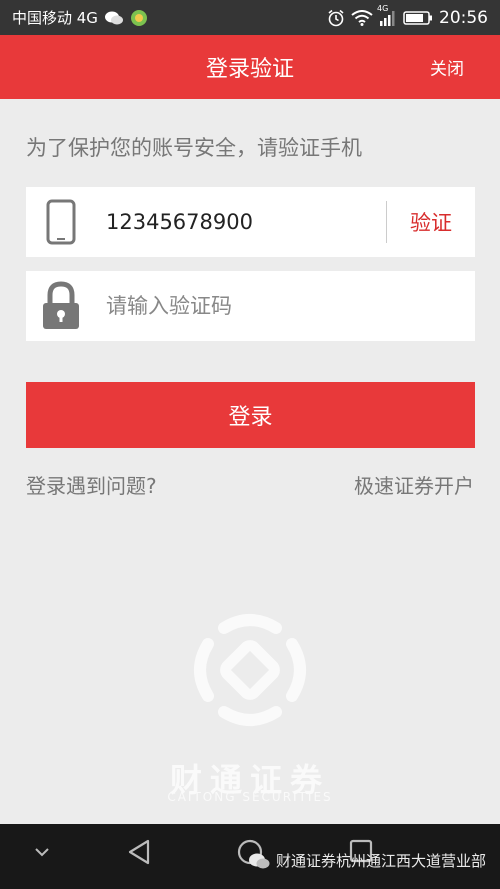  I want to click on verification-code-input, so click(285, 306).